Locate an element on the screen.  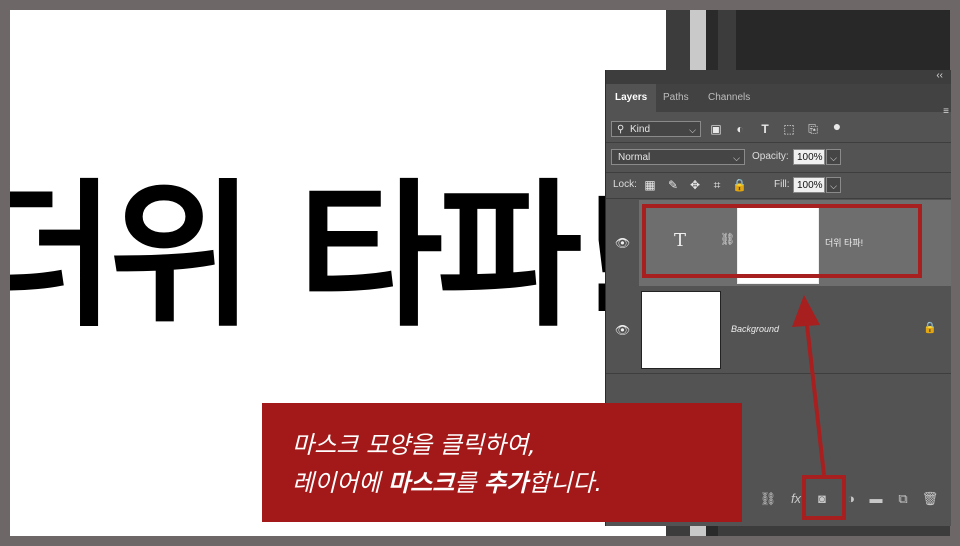
shape-filter-icon: ⬚ is located at coordinates (789, 129).